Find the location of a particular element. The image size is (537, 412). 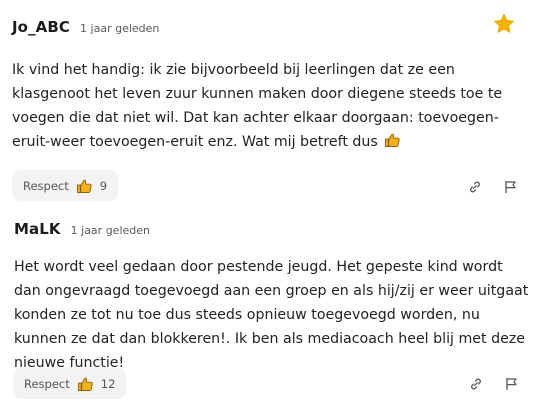

respect-count: 9 is located at coordinates (103, 185).